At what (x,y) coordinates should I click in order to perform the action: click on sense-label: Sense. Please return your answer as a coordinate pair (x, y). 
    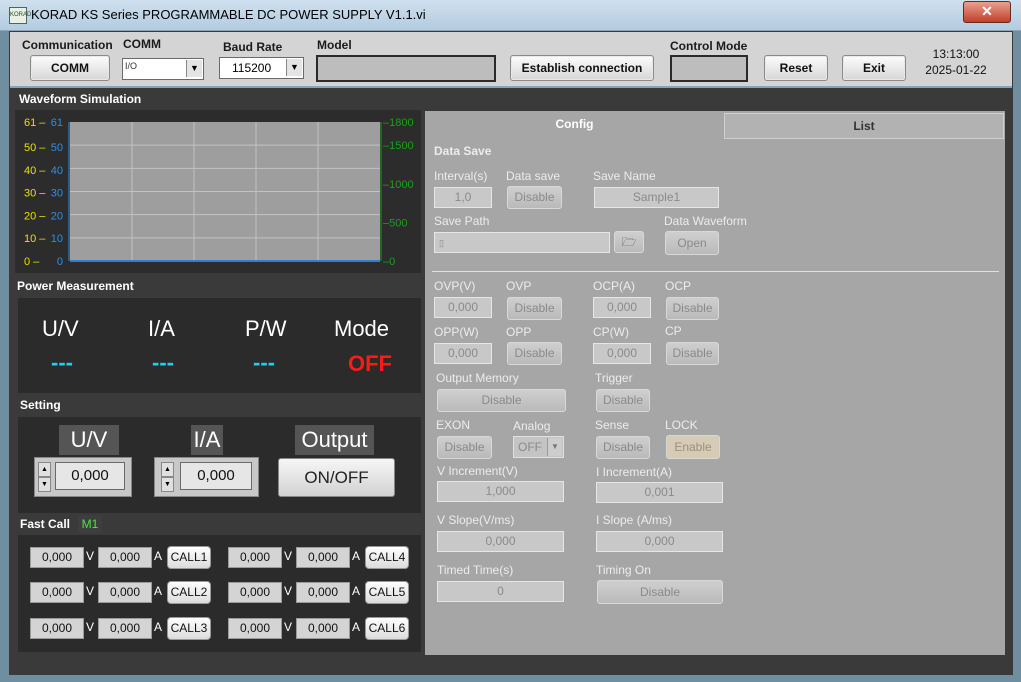
    Looking at the image, I should click on (612, 425).